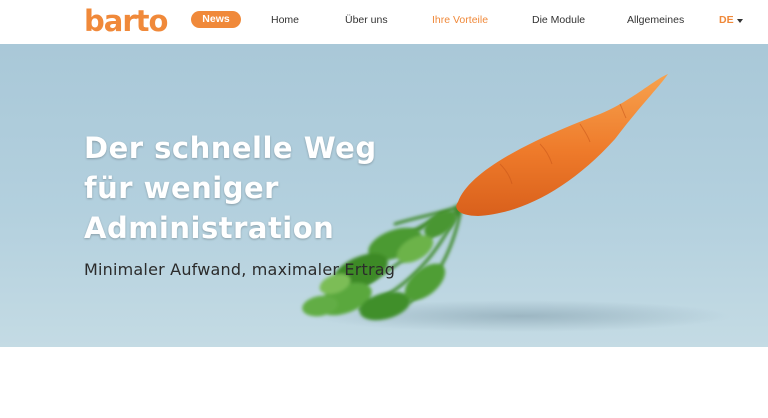 The height and width of the screenshot is (418, 768). Describe the element at coordinates (366, 20) in the screenshot. I see `nav-item-ueber-uns: Über uns` at that location.